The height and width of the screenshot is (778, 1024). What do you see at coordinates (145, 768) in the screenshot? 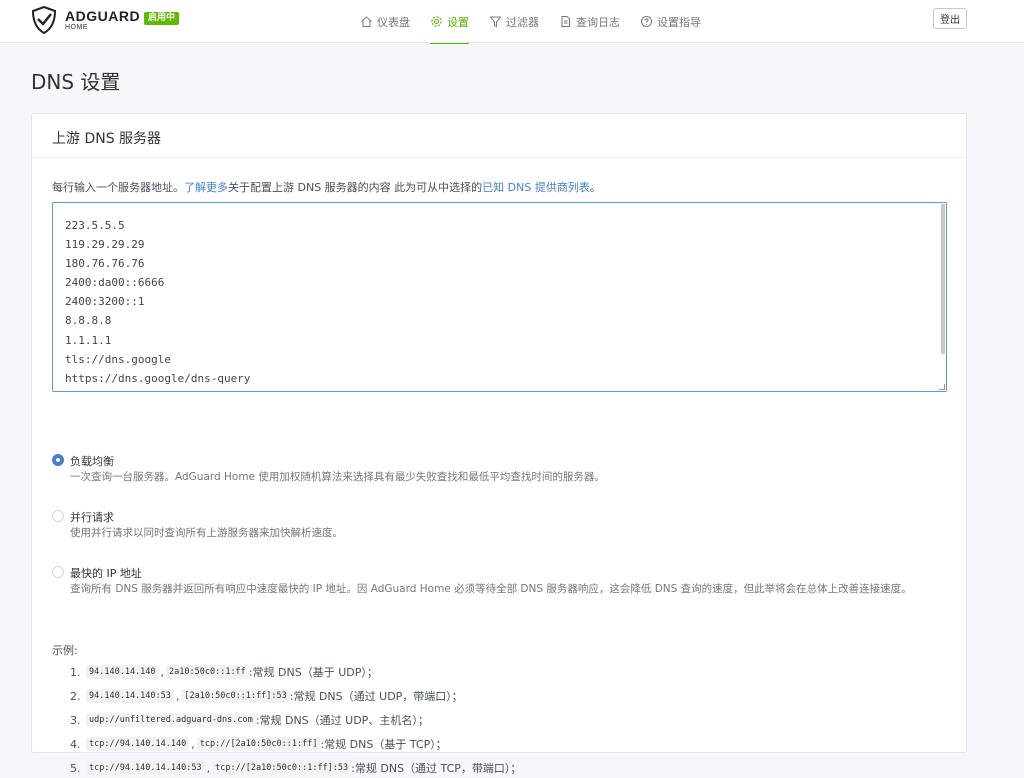
I see `example-code: tcp://94.140.14.140:53` at bounding box center [145, 768].